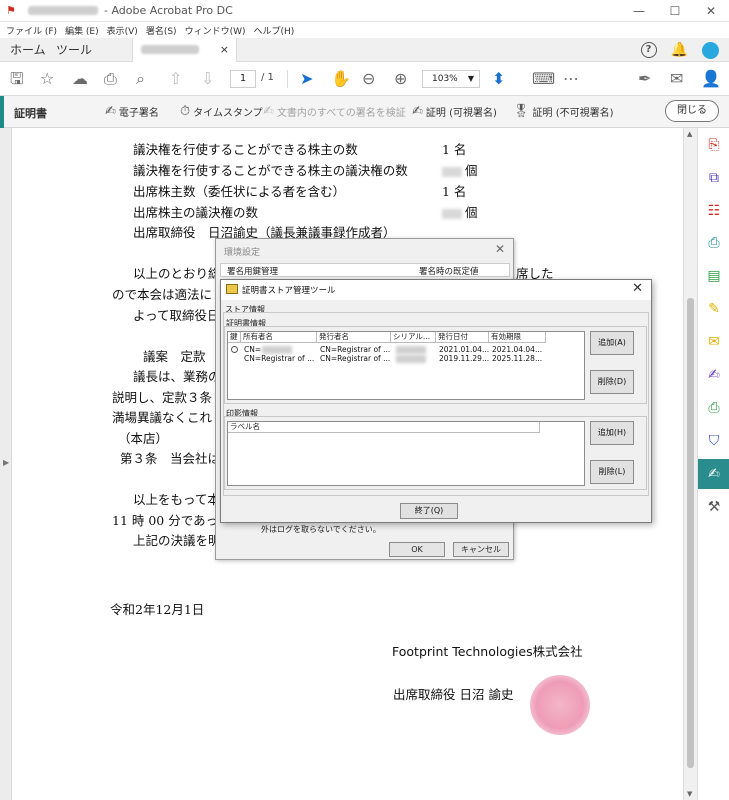 The height and width of the screenshot is (800, 729). I want to click on cert-row-radio, so click(234, 349).